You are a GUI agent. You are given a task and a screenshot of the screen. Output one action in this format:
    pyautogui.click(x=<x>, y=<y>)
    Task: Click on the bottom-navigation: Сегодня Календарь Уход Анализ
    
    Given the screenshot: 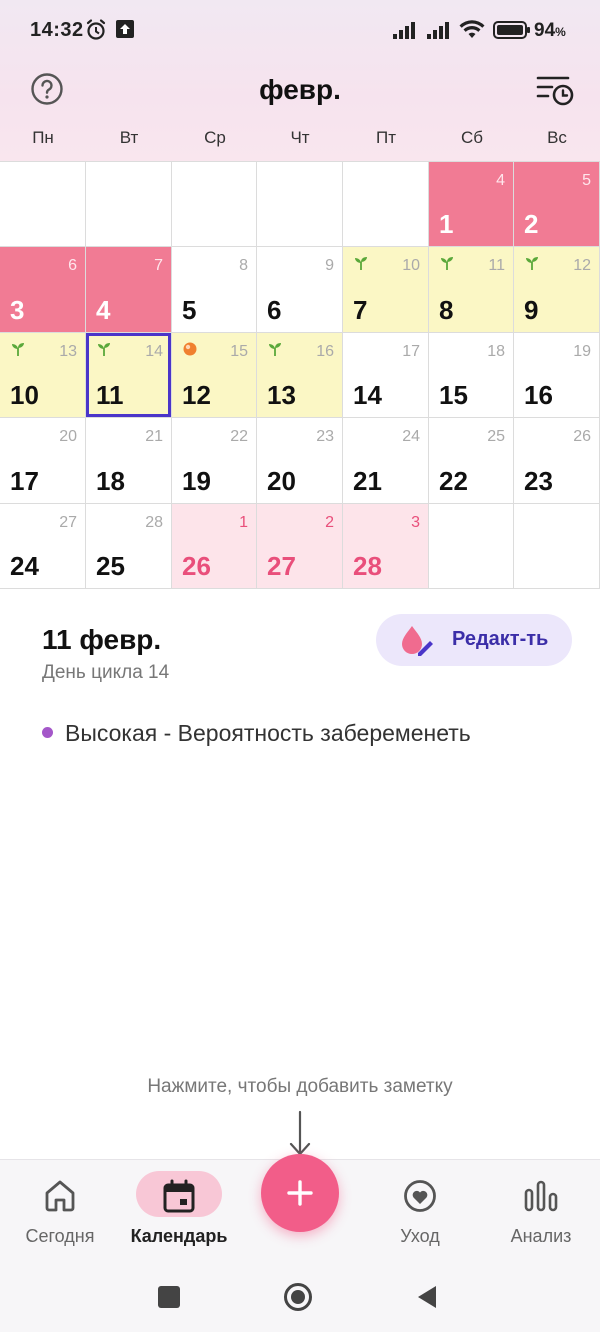 What is the action you would take?
    pyautogui.click(x=300, y=1207)
    